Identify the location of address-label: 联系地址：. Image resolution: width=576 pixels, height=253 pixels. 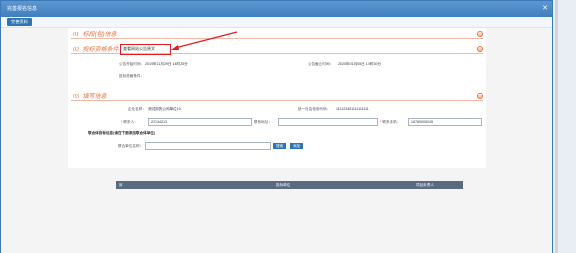
(263, 122).